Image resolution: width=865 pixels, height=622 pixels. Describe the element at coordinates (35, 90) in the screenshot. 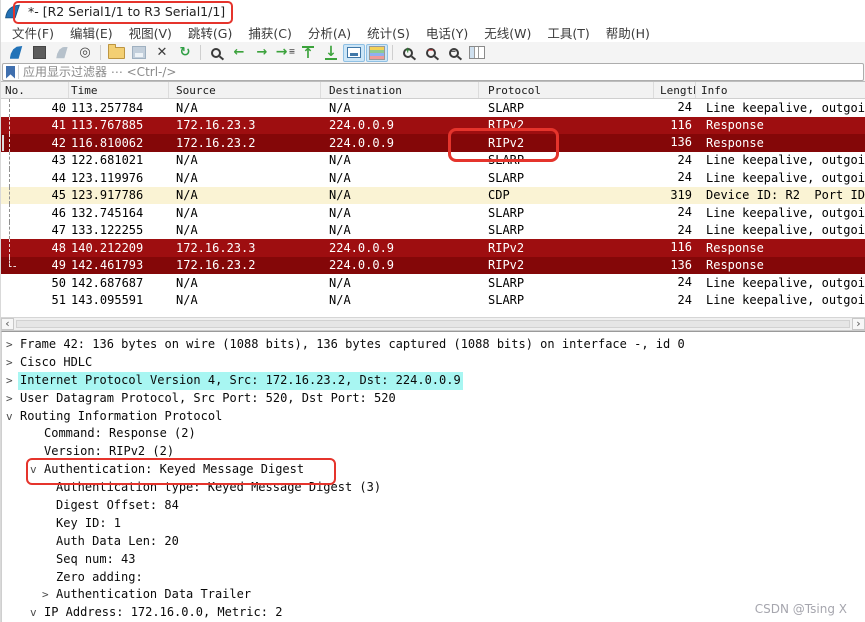

I see `column-header-no: No.` at that location.